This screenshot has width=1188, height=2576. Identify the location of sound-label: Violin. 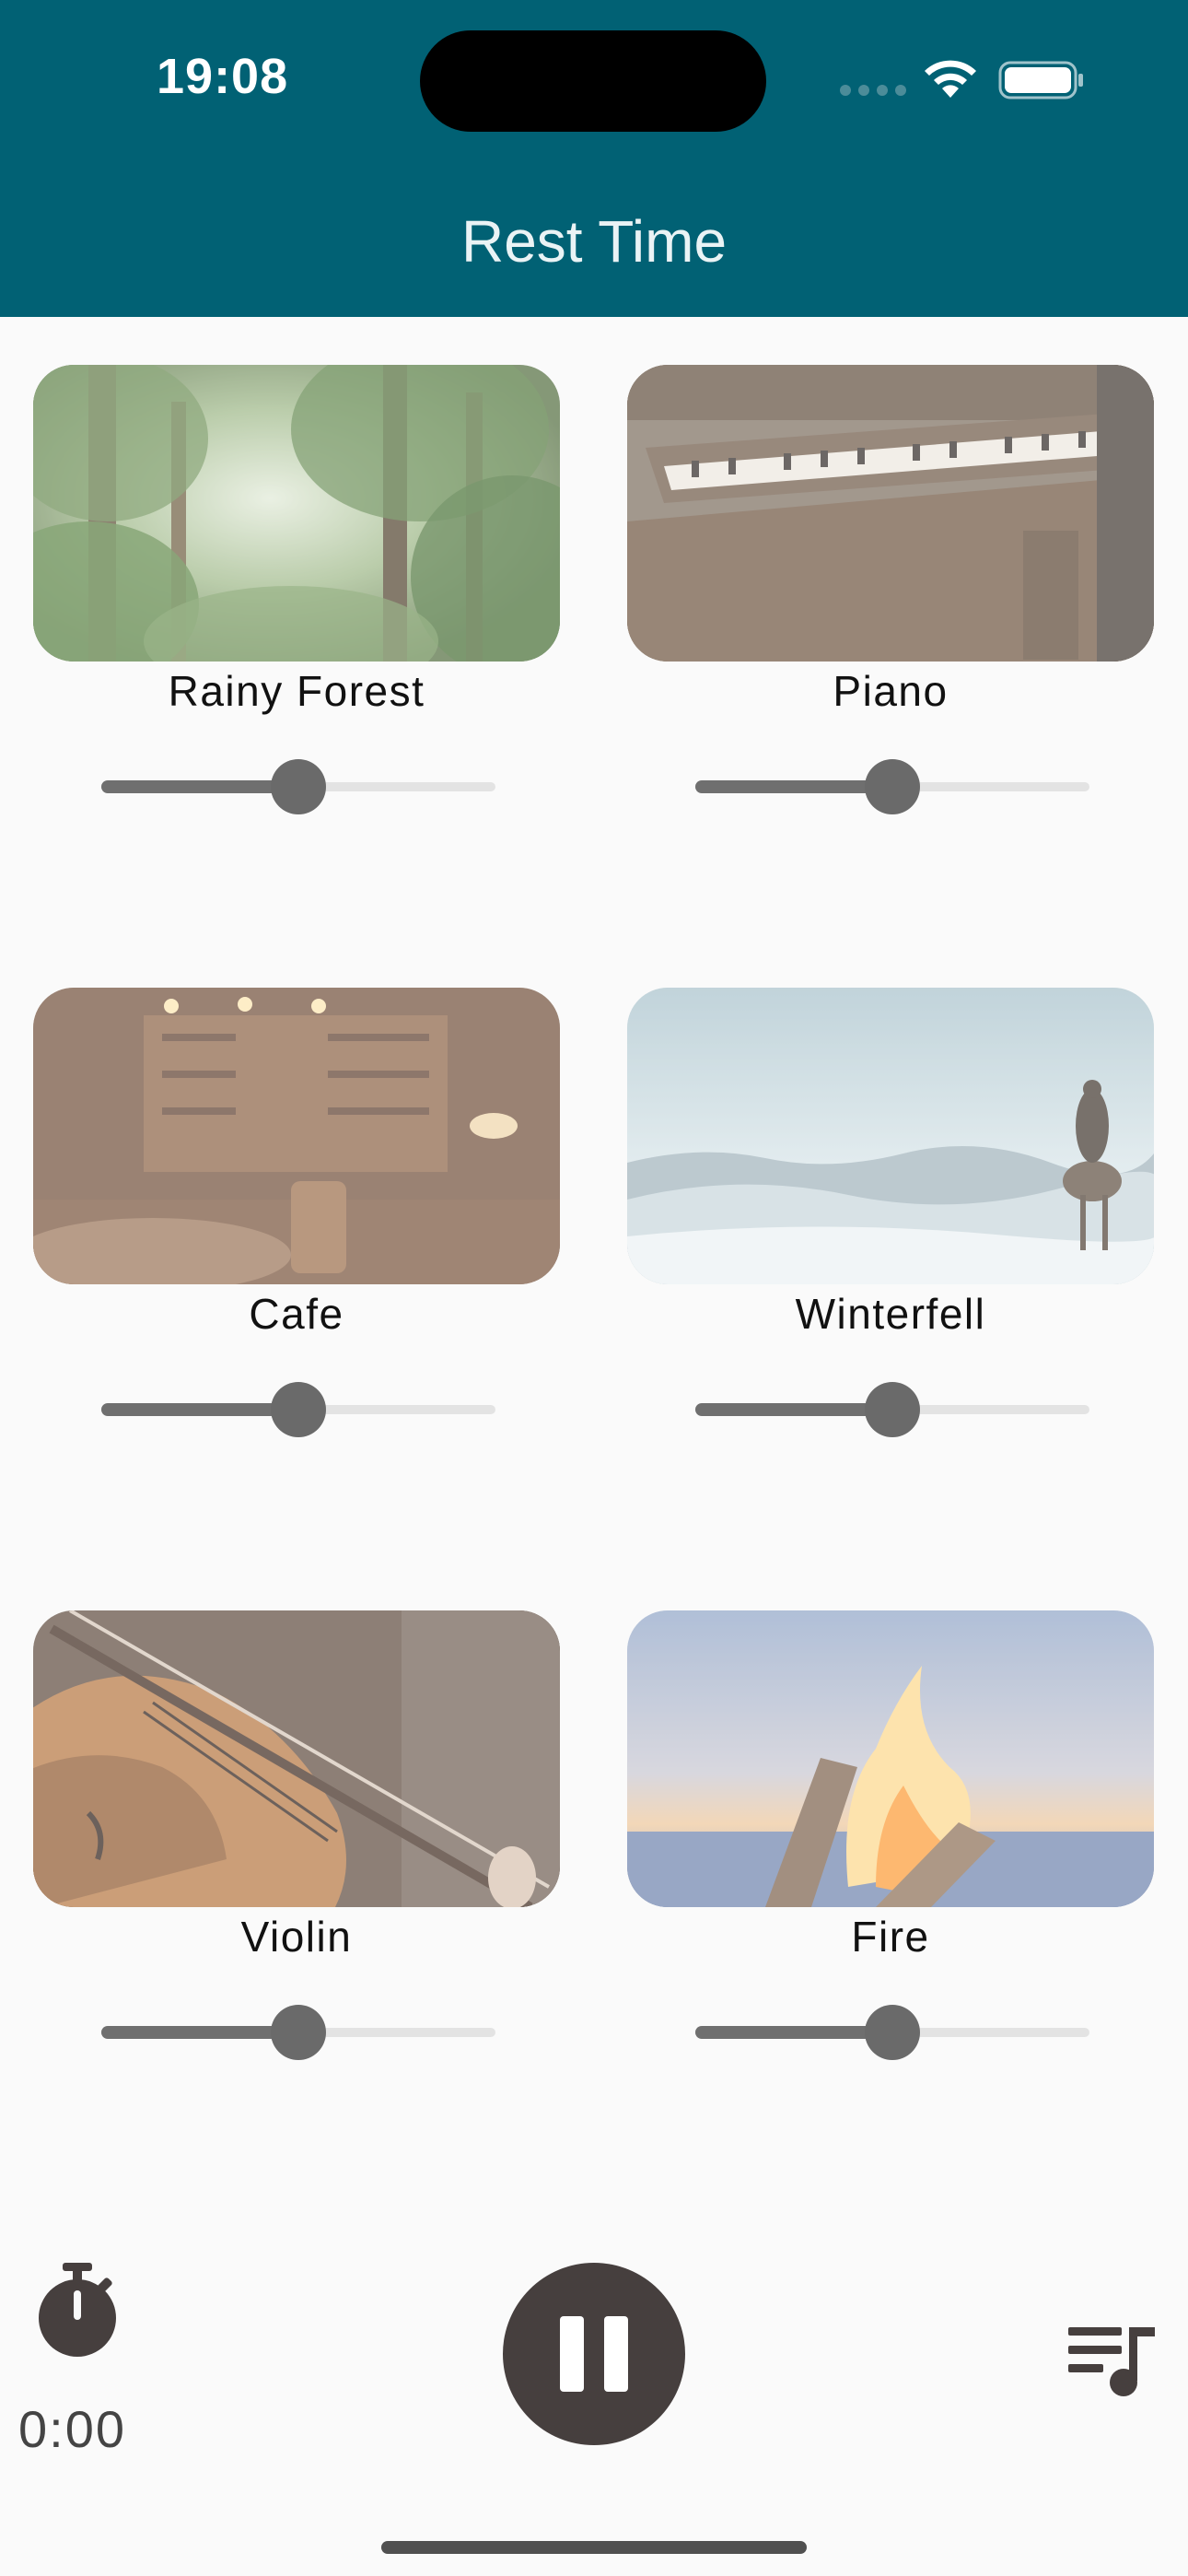
(296, 1937).